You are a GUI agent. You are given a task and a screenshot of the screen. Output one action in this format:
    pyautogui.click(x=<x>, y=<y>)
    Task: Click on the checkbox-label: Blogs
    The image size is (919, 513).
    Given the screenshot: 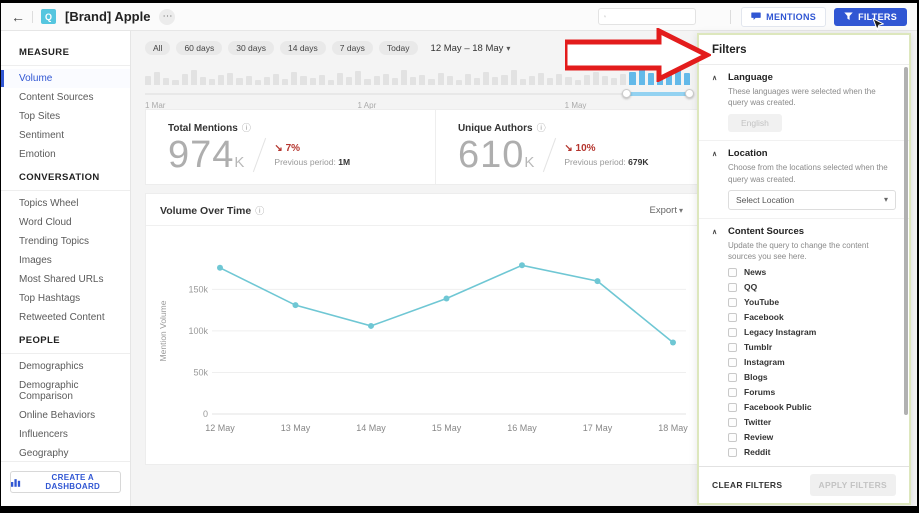 What is the action you would take?
    pyautogui.click(x=756, y=377)
    